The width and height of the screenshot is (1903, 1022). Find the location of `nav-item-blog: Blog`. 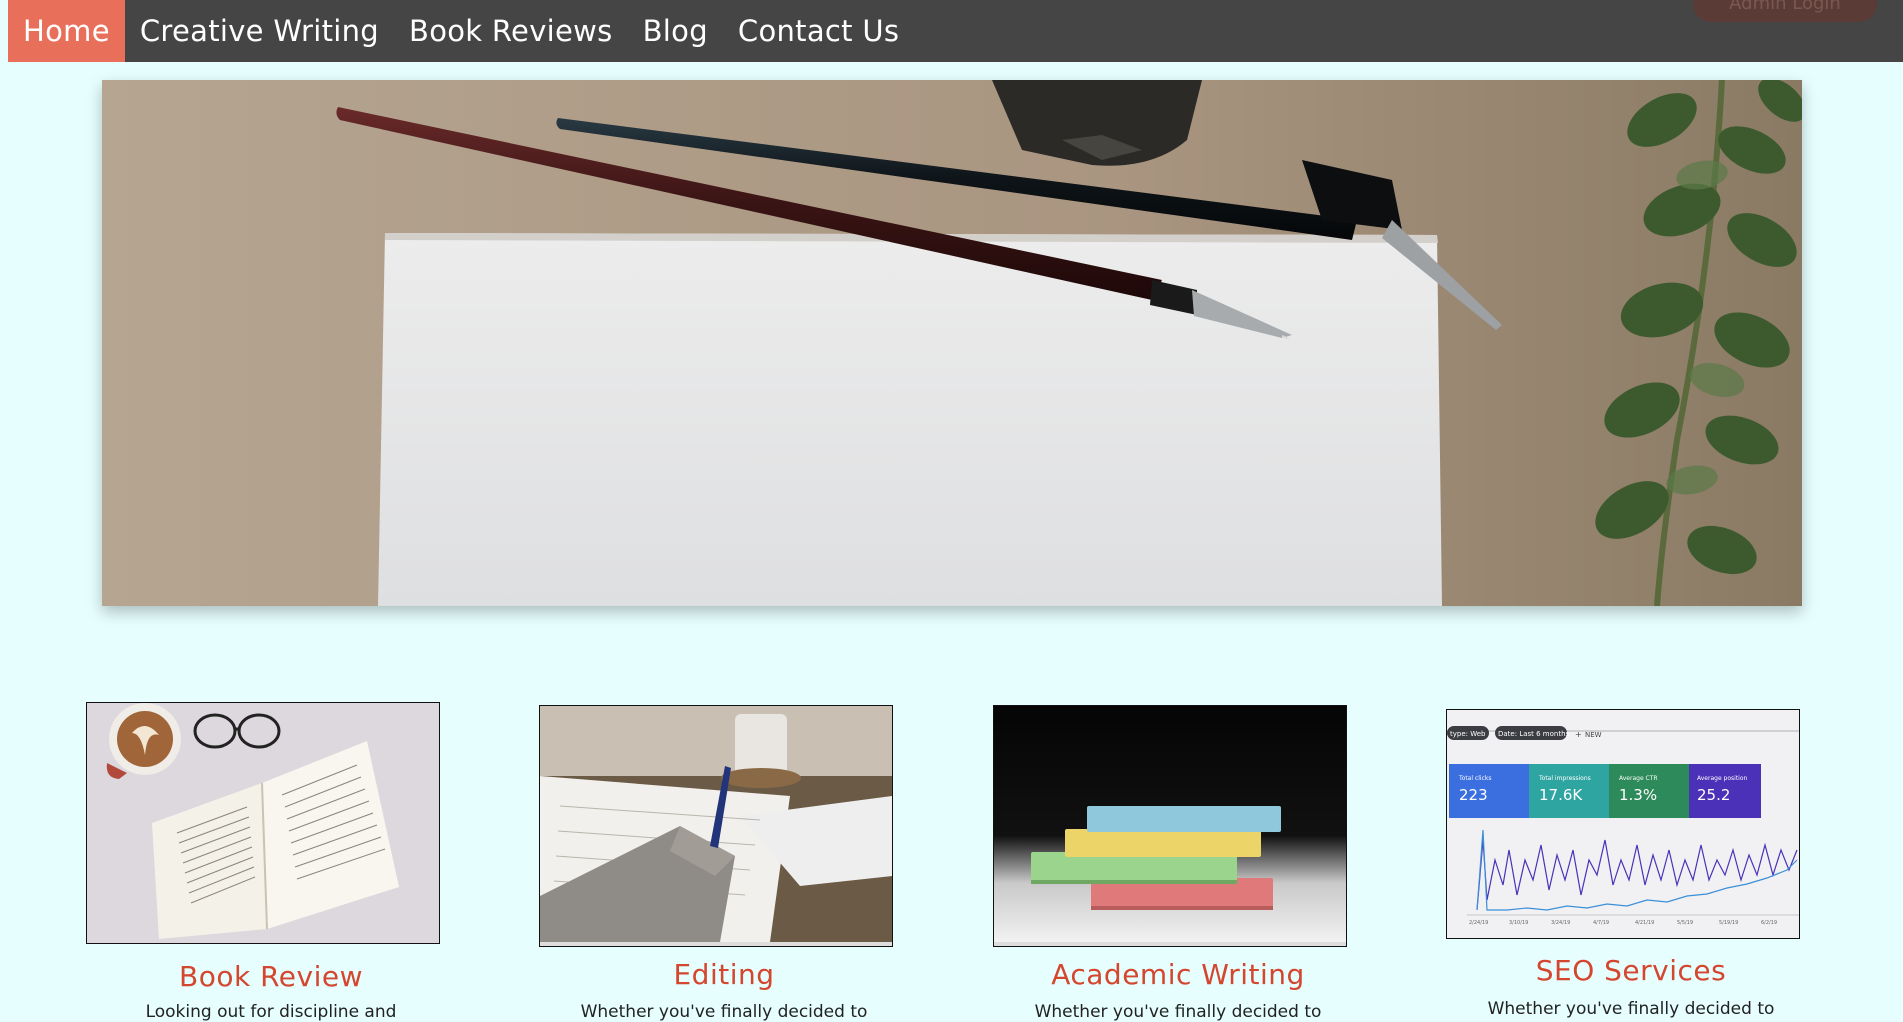

nav-item-blog: Blog is located at coordinates (675, 31).